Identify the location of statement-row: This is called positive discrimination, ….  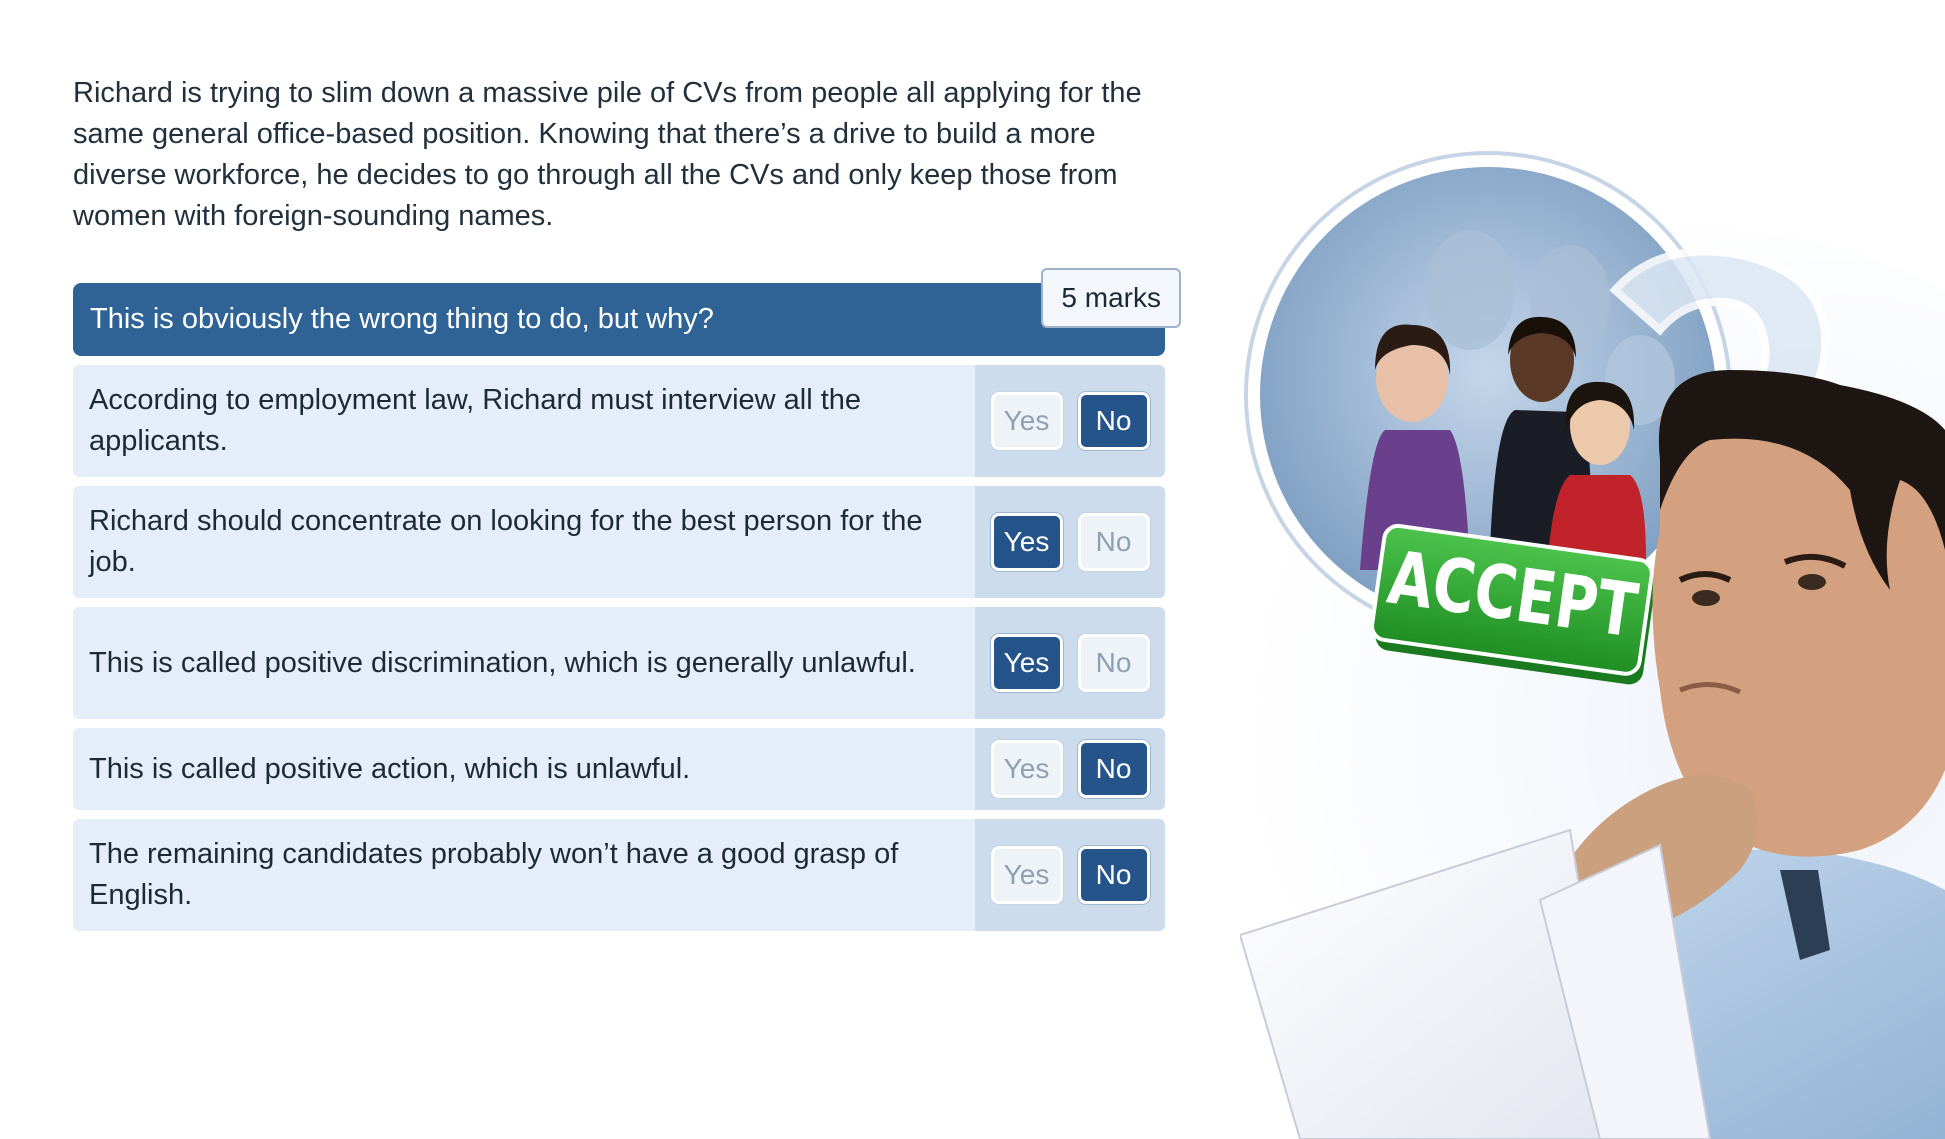
(619, 663).